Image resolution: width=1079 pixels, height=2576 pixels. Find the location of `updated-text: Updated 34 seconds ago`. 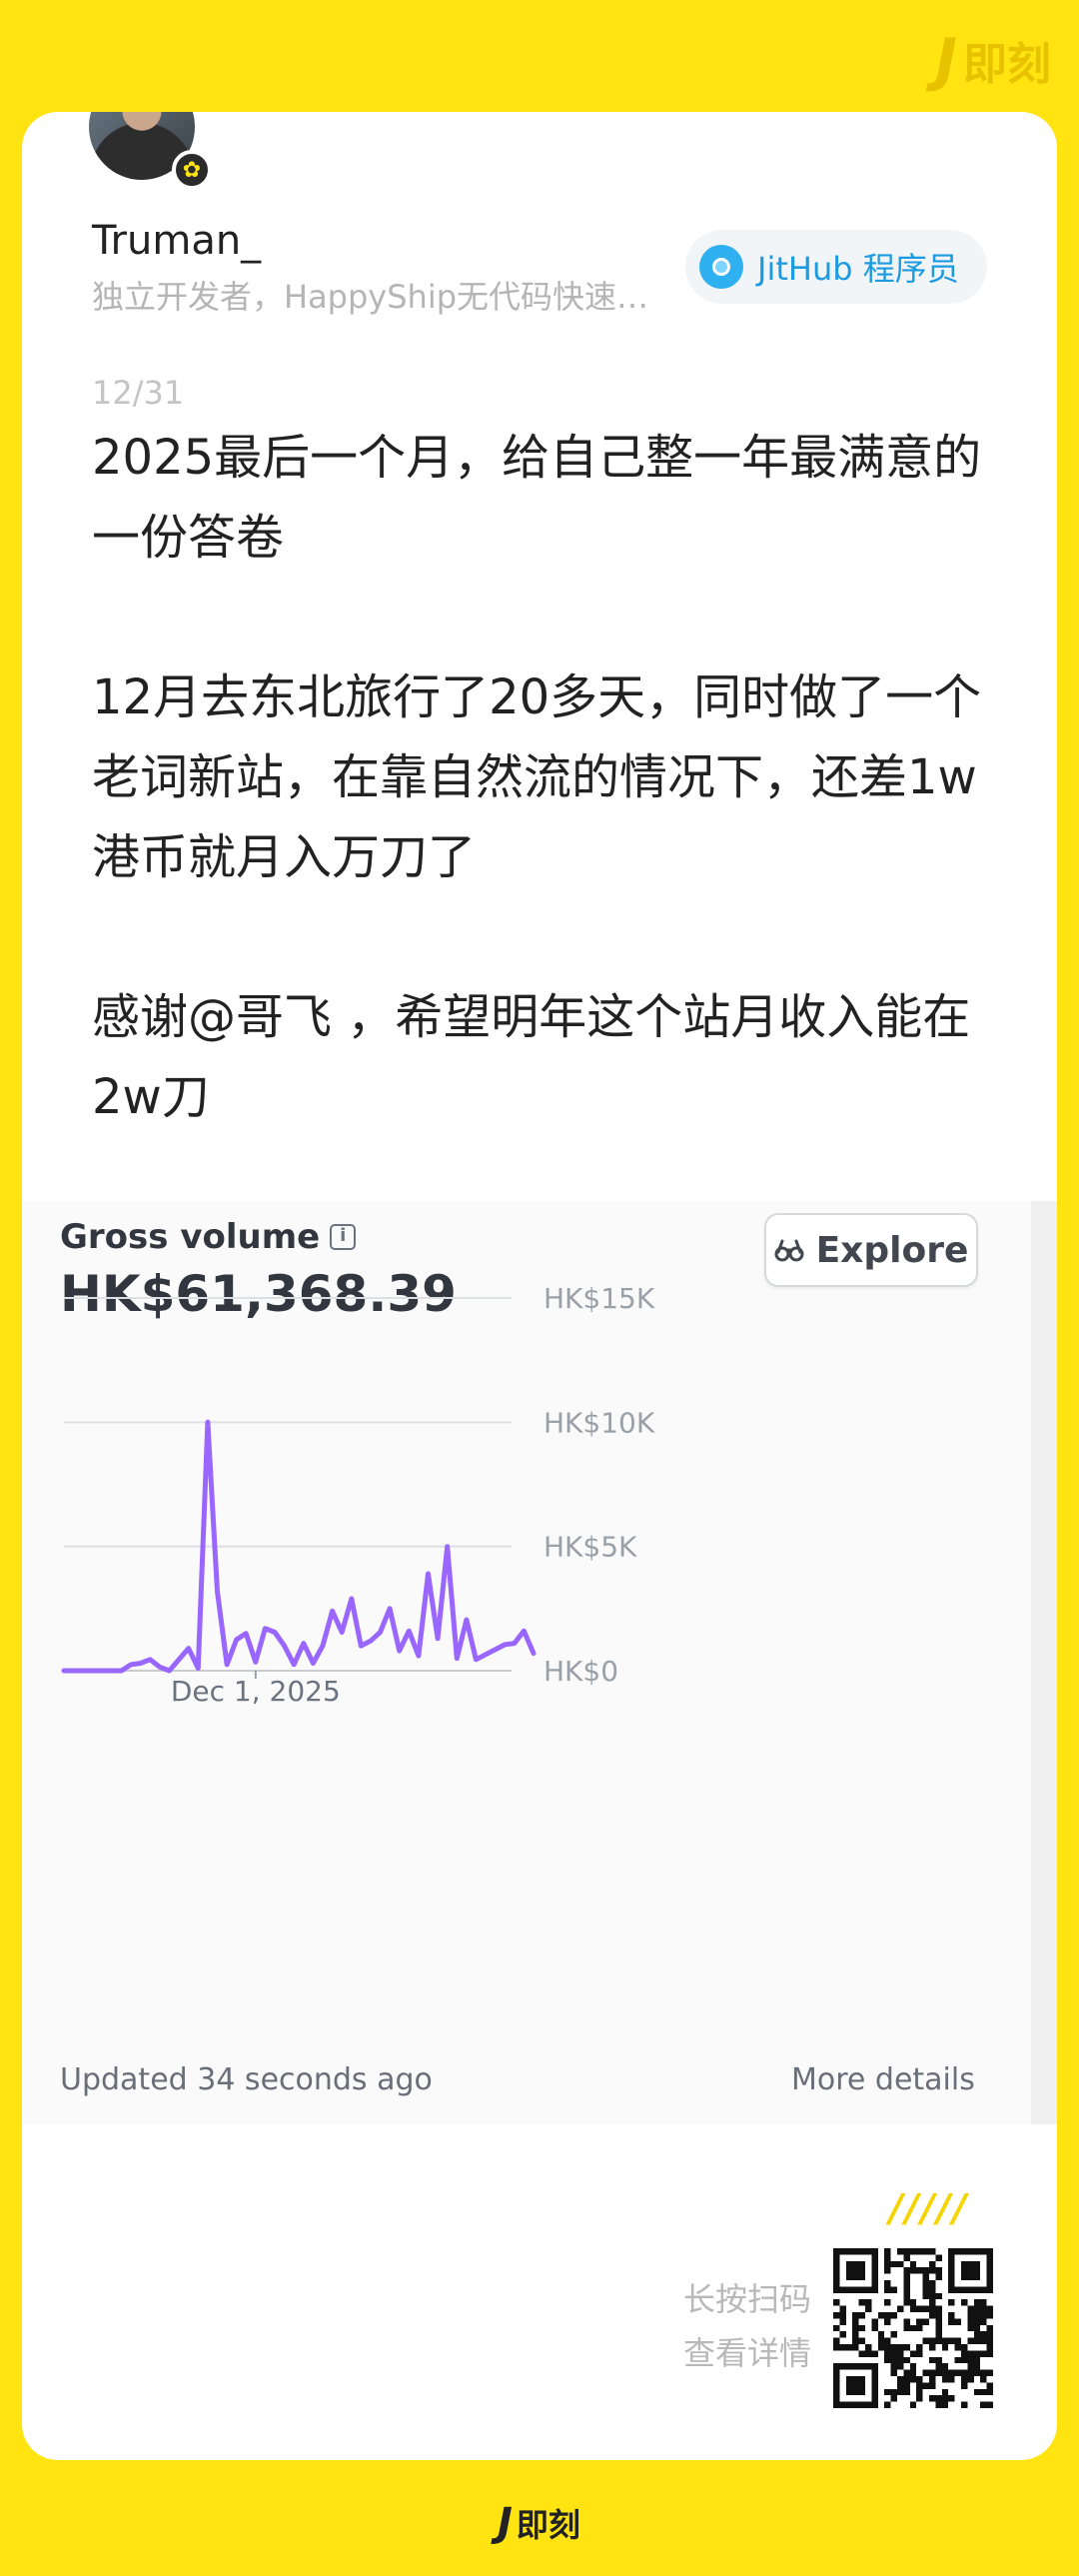

updated-text: Updated 34 seconds ago is located at coordinates (246, 2079).